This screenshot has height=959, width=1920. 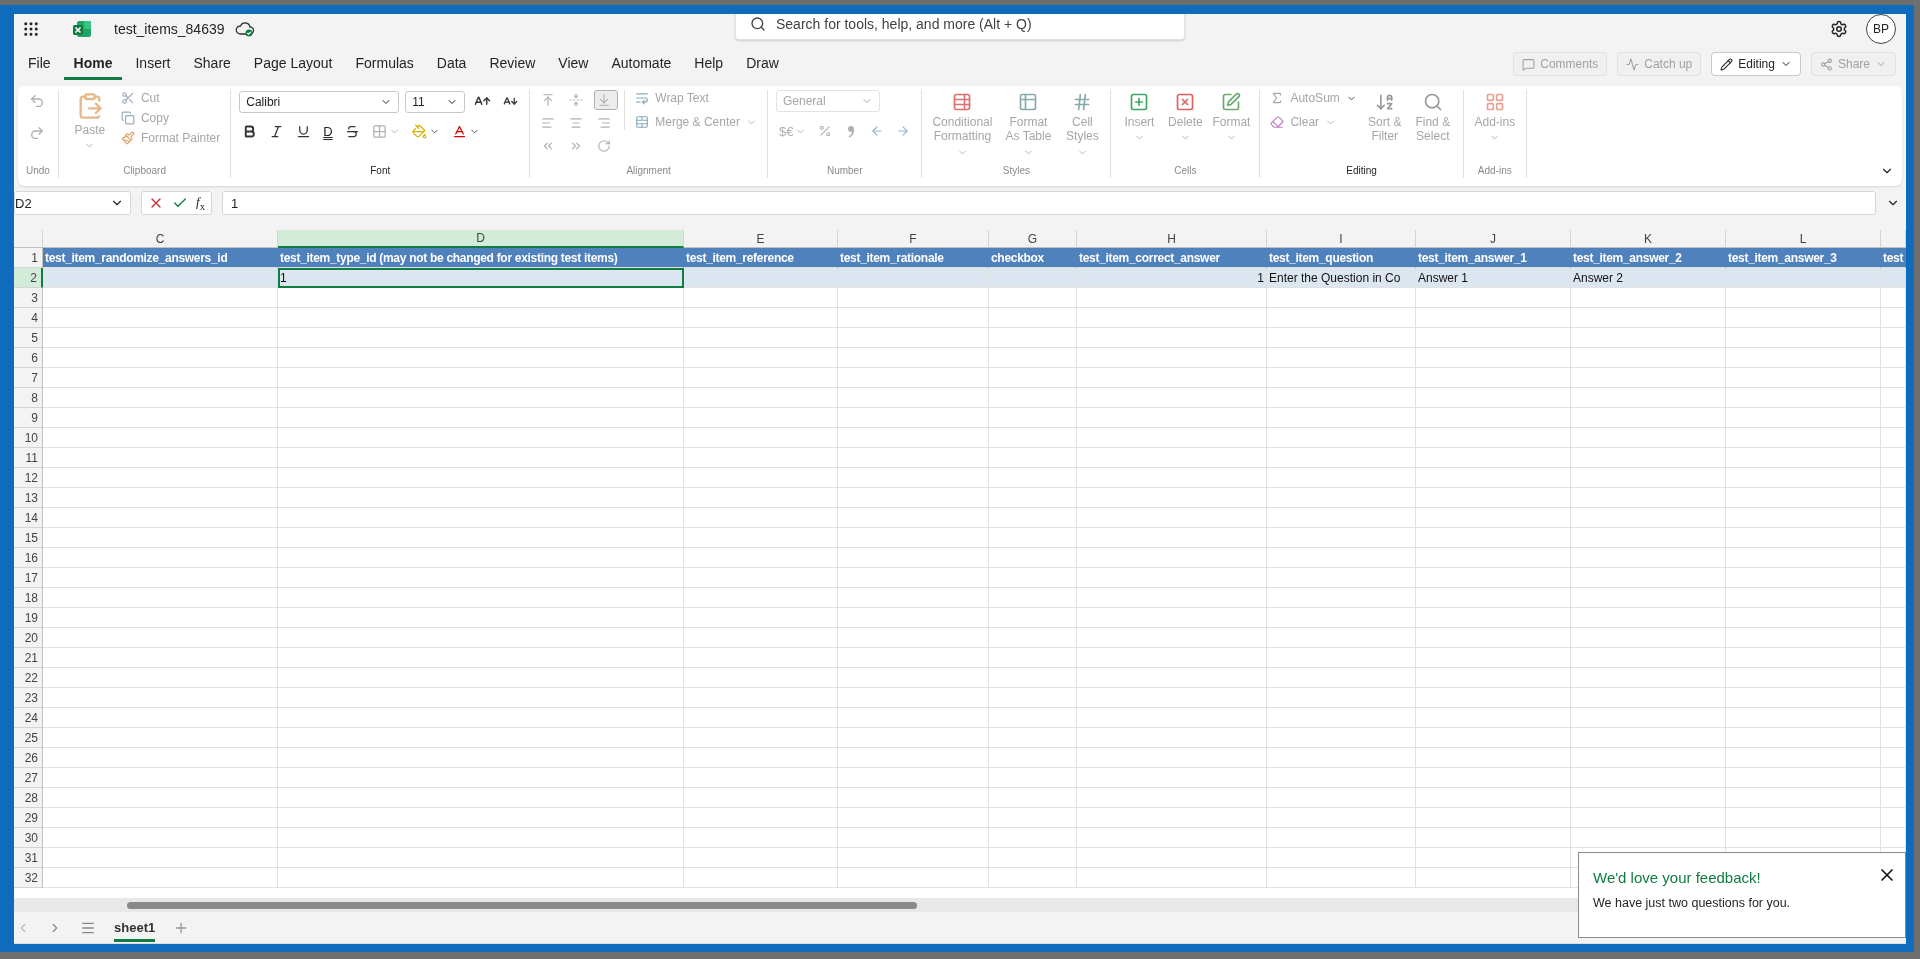 What do you see at coordinates (28, 518) in the screenshot?
I see `row-header: 14` at bounding box center [28, 518].